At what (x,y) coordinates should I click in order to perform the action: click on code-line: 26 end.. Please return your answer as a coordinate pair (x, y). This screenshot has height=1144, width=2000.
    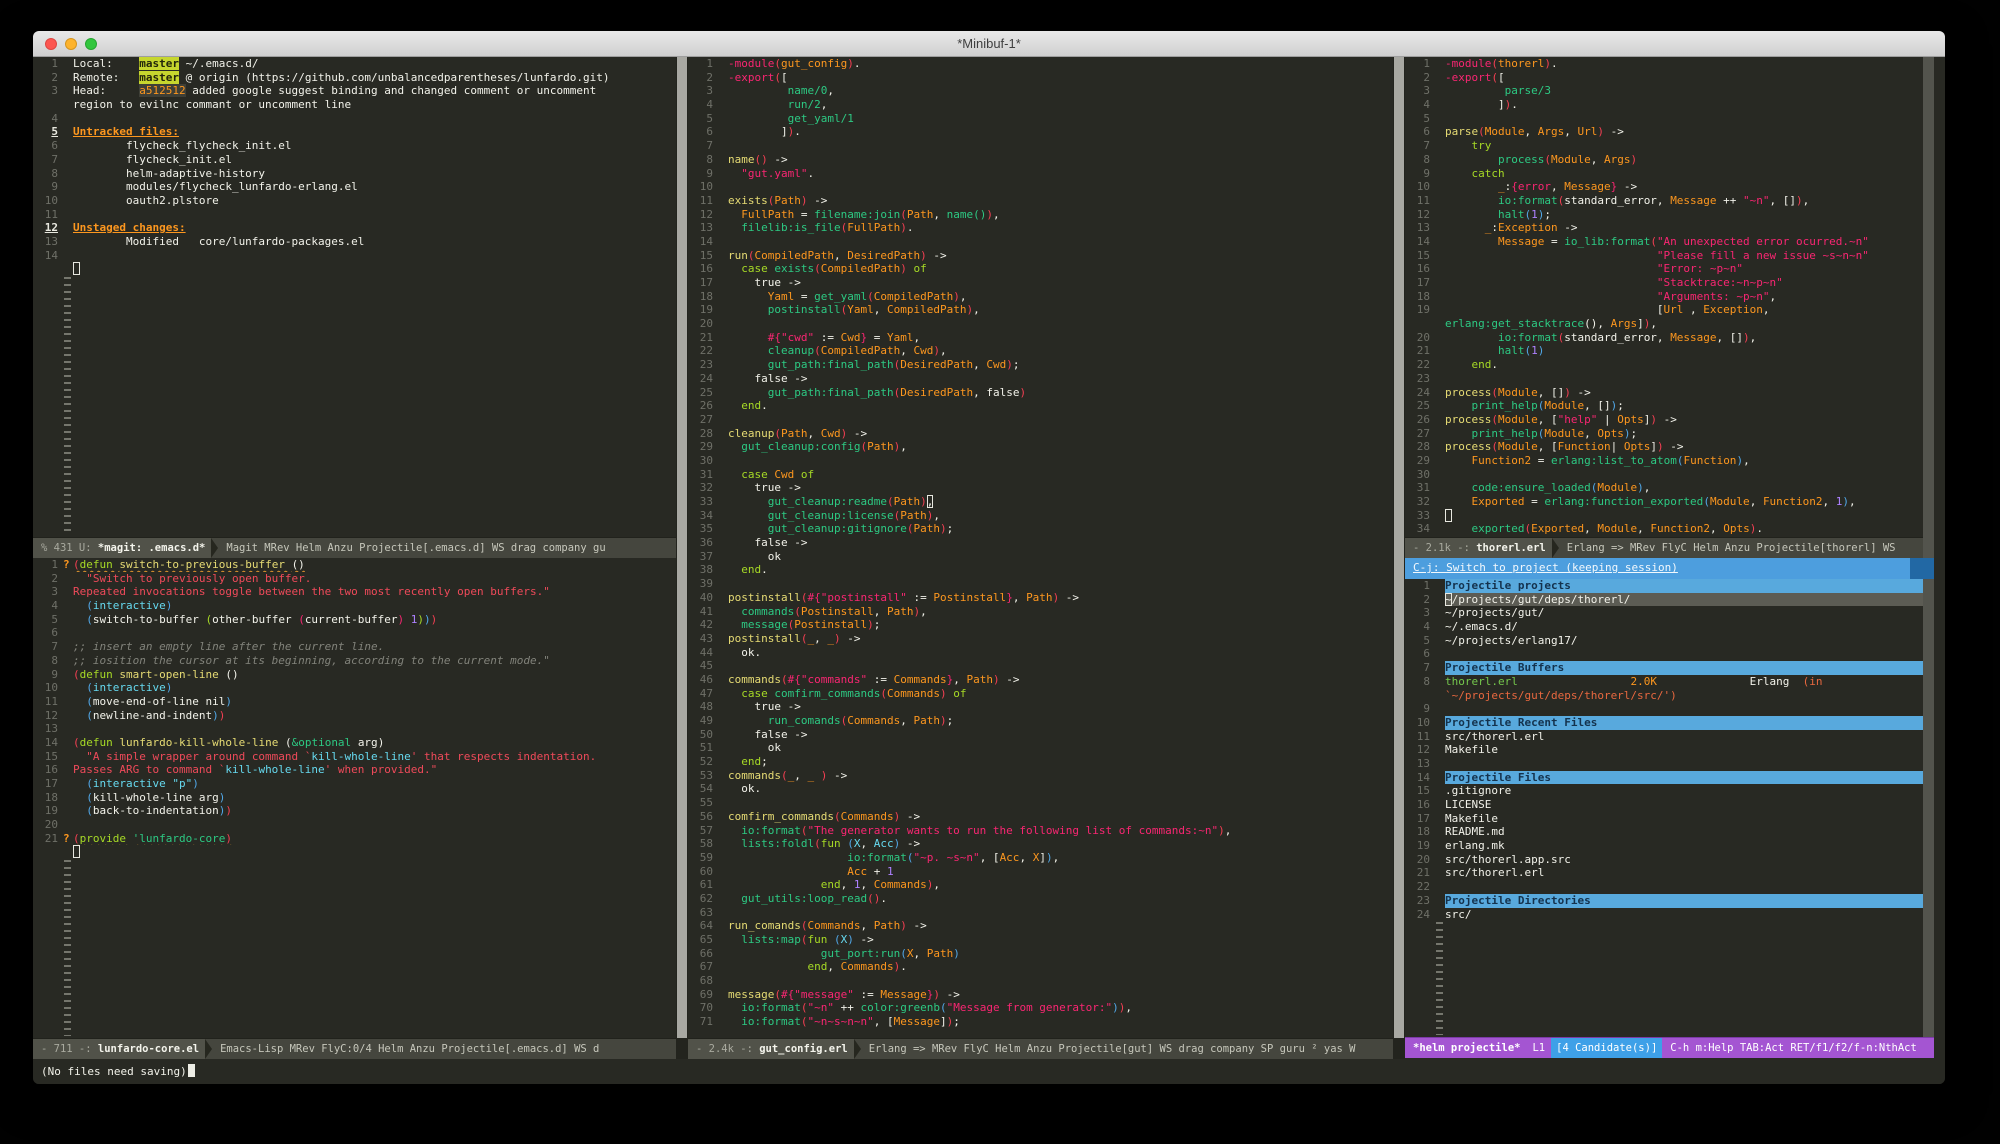
    Looking at the image, I should click on (733, 406).